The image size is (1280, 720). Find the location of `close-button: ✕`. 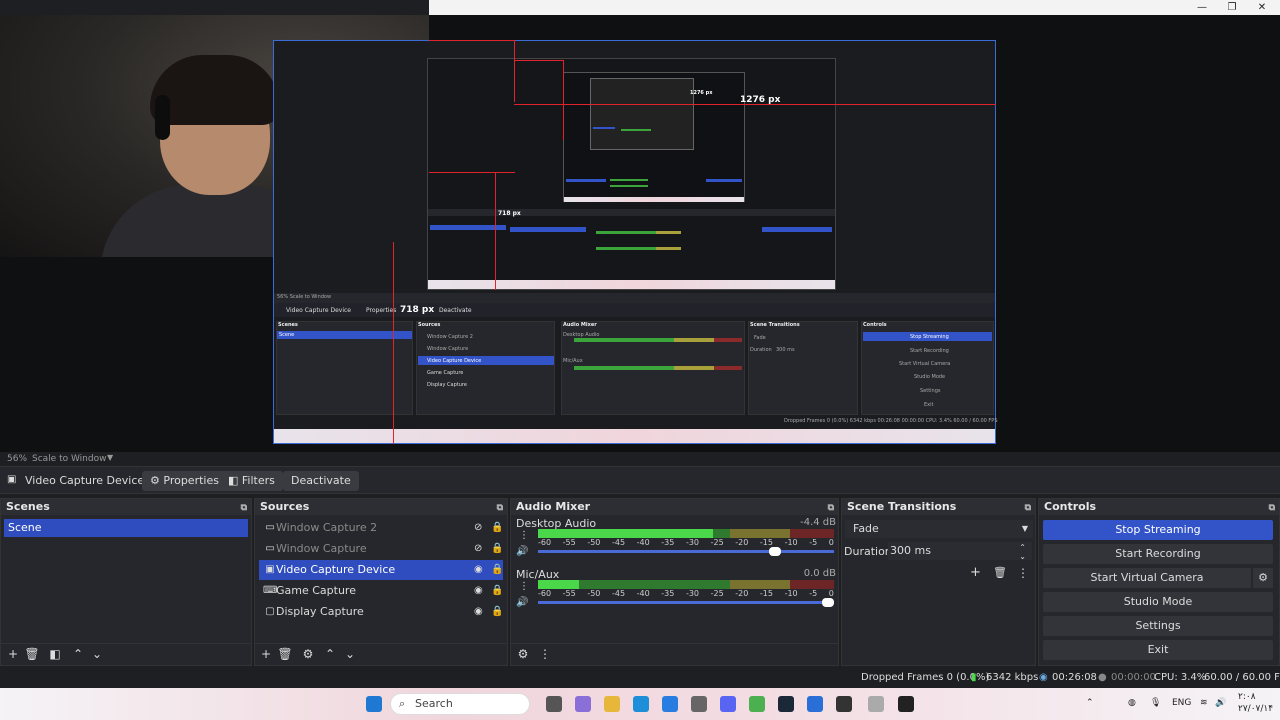

close-button: ✕ is located at coordinates (1262, 7).